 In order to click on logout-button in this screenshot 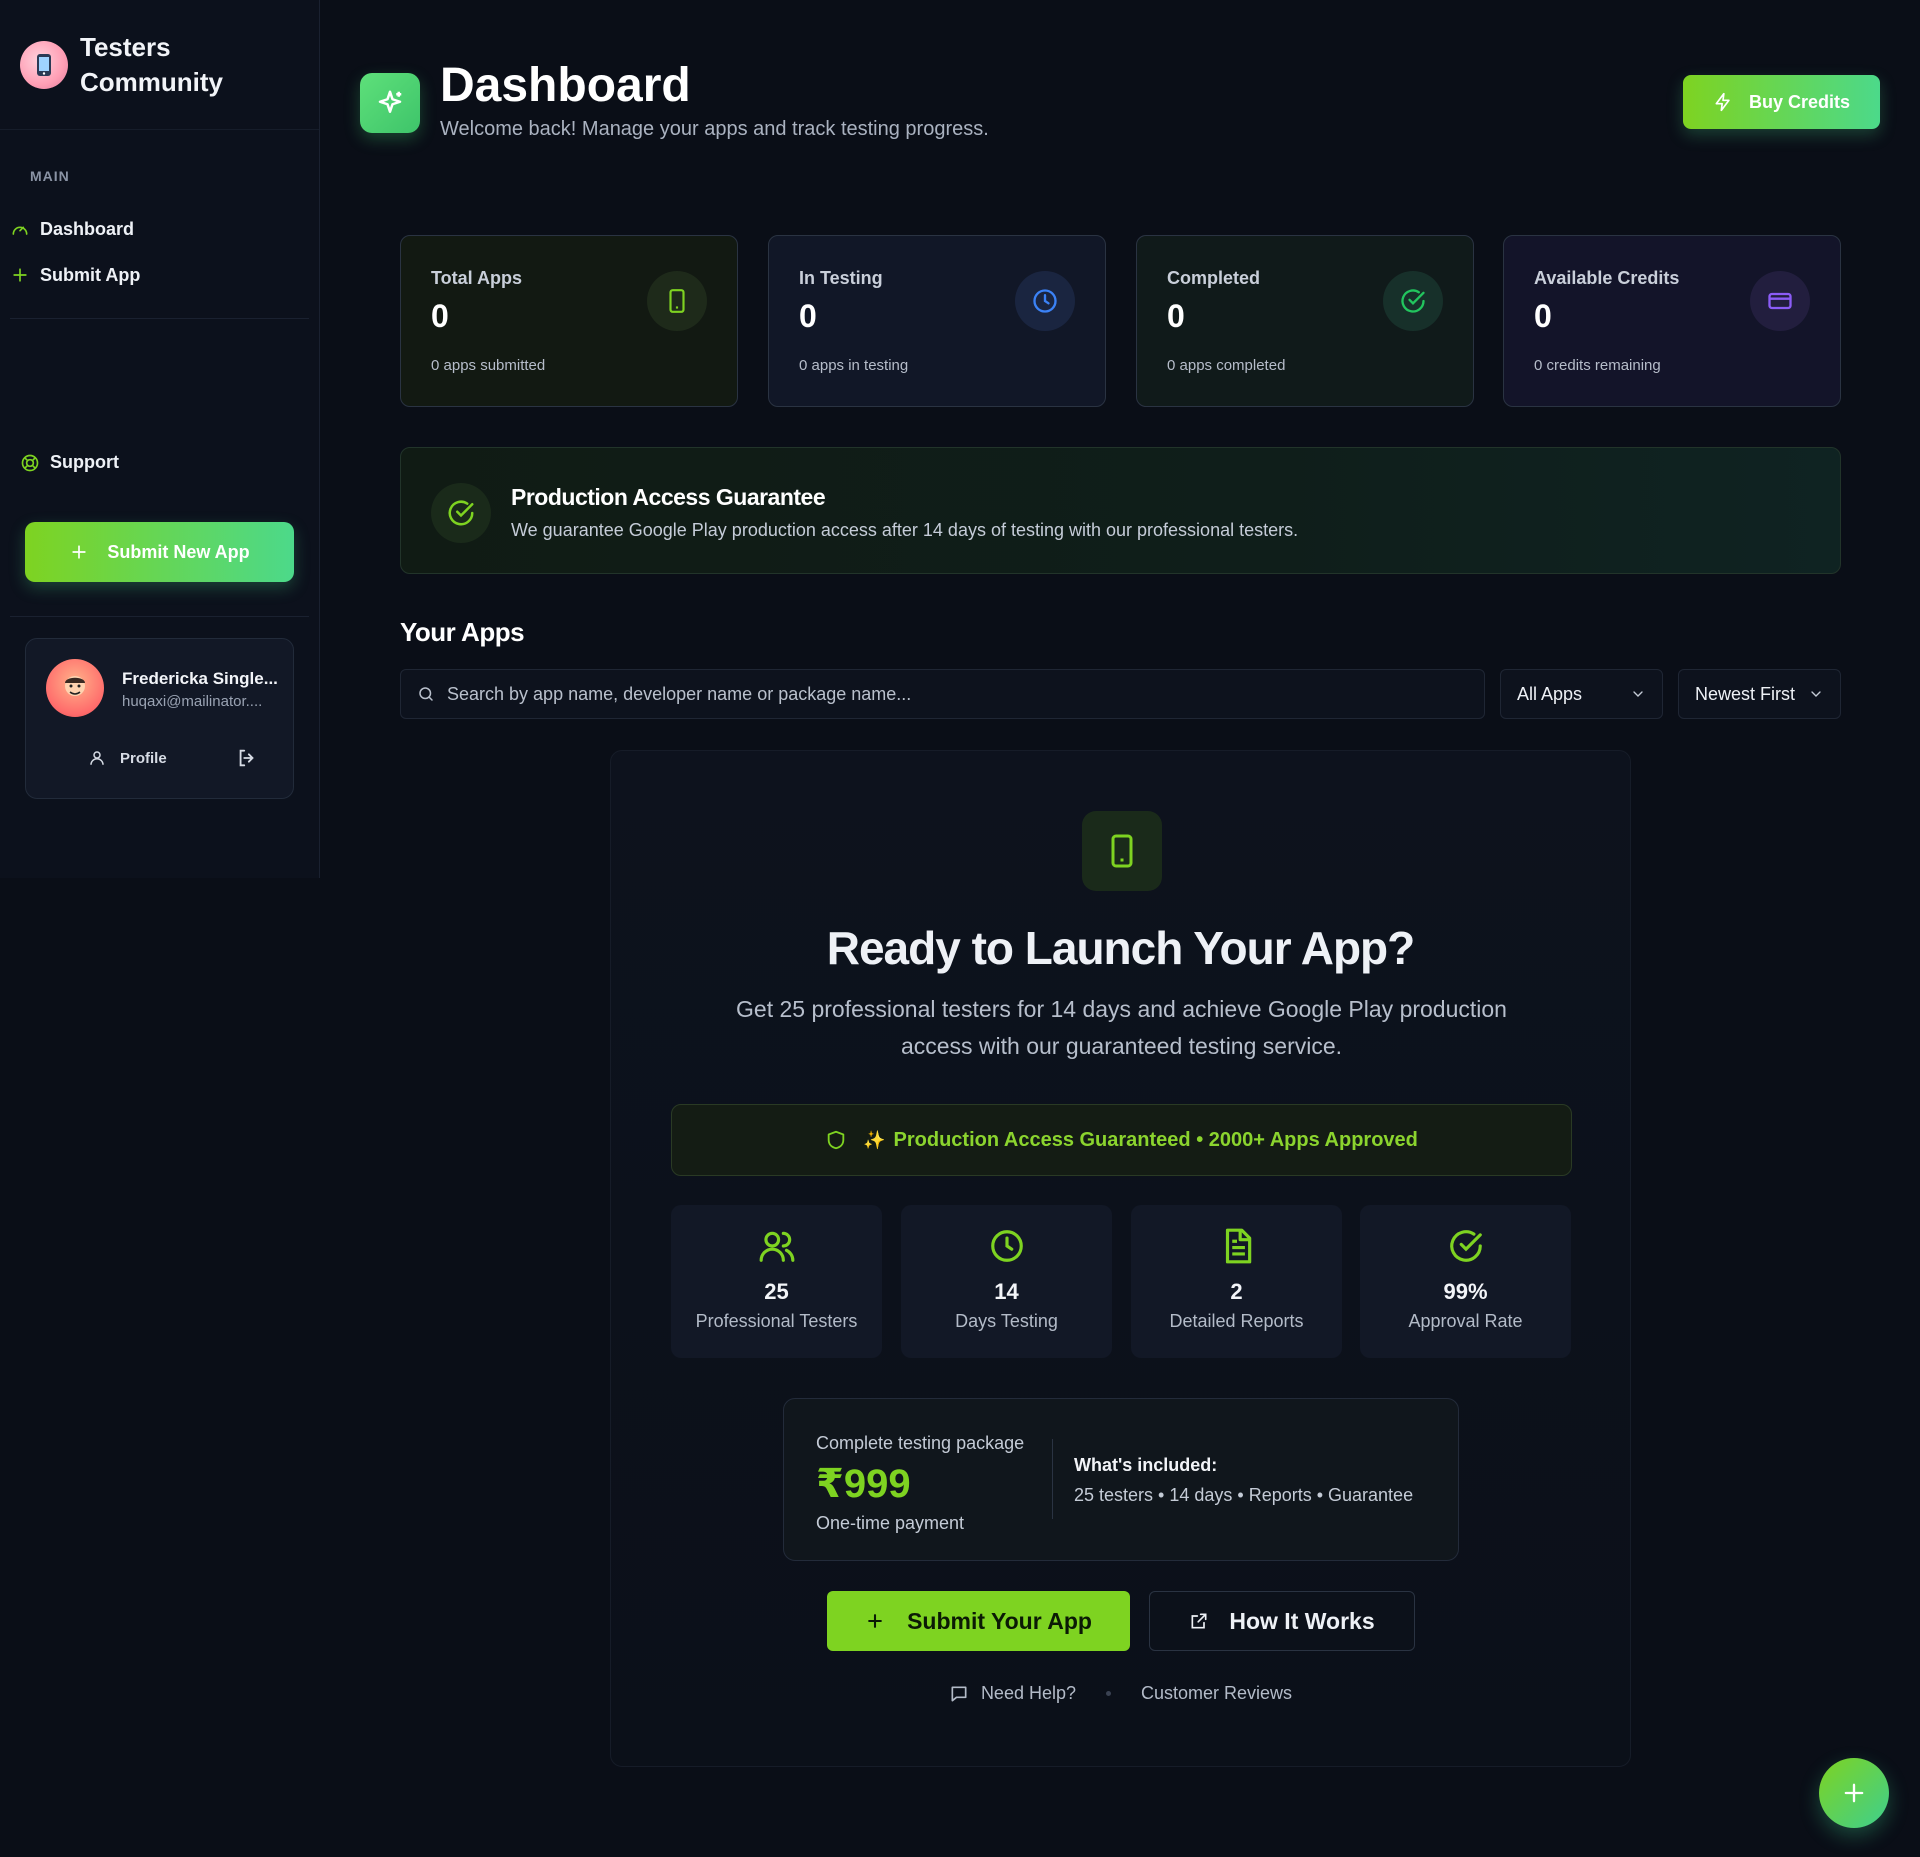, I will do `click(247, 758)`.